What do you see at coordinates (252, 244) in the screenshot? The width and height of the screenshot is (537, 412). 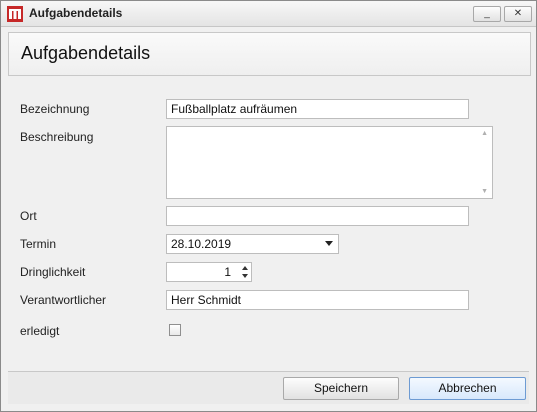 I see `termin-dropdown: 28.10.2019` at bounding box center [252, 244].